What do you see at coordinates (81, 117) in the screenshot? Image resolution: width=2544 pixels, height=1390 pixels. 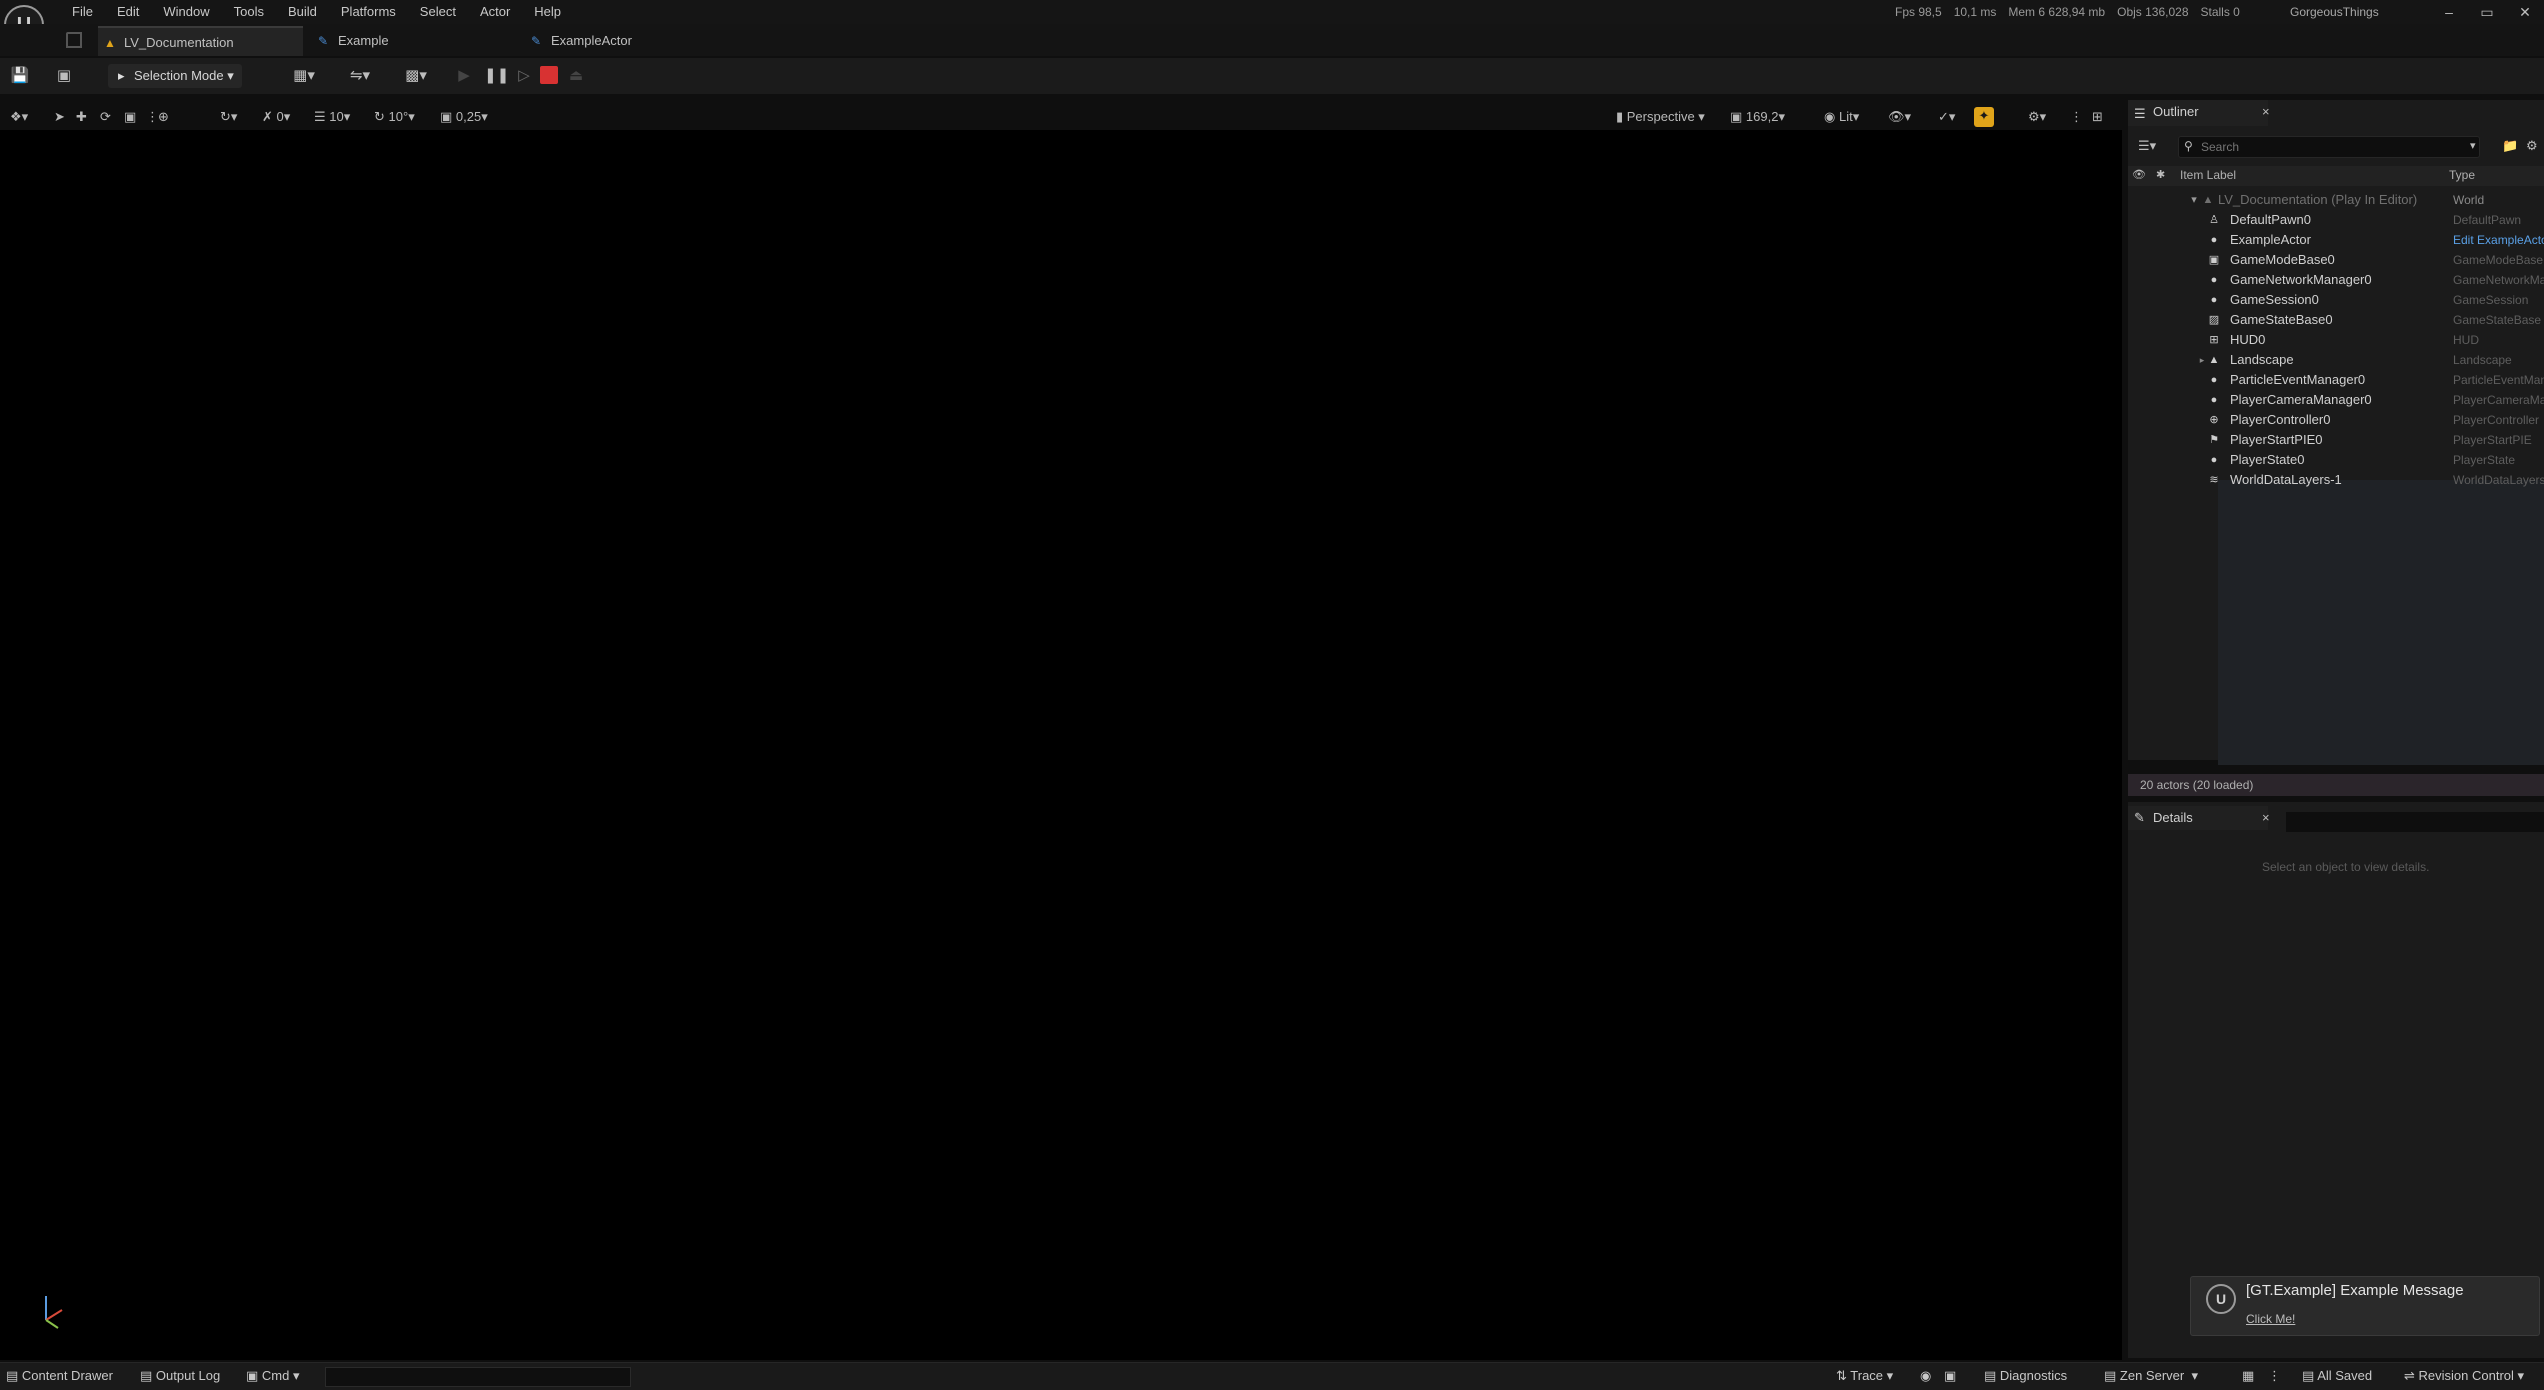 I see `translate-icon: ✚` at bounding box center [81, 117].